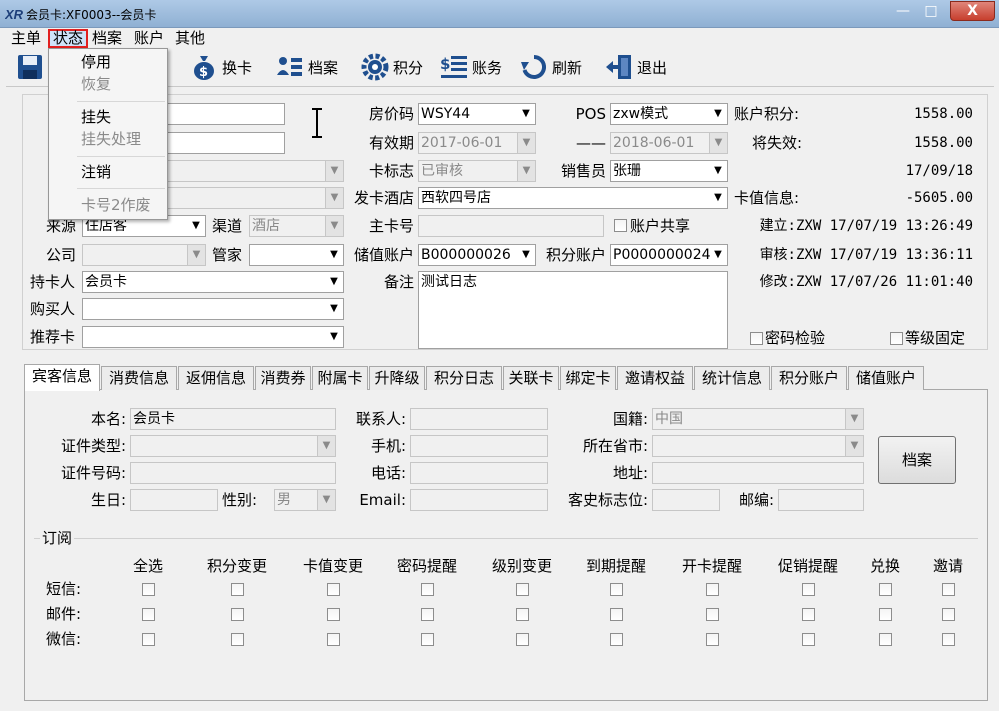 The height and width of the screenshot is (711, 999). Describe the element at coordinates (821, 500) in the screenshot. I see `zip-field` at that location.